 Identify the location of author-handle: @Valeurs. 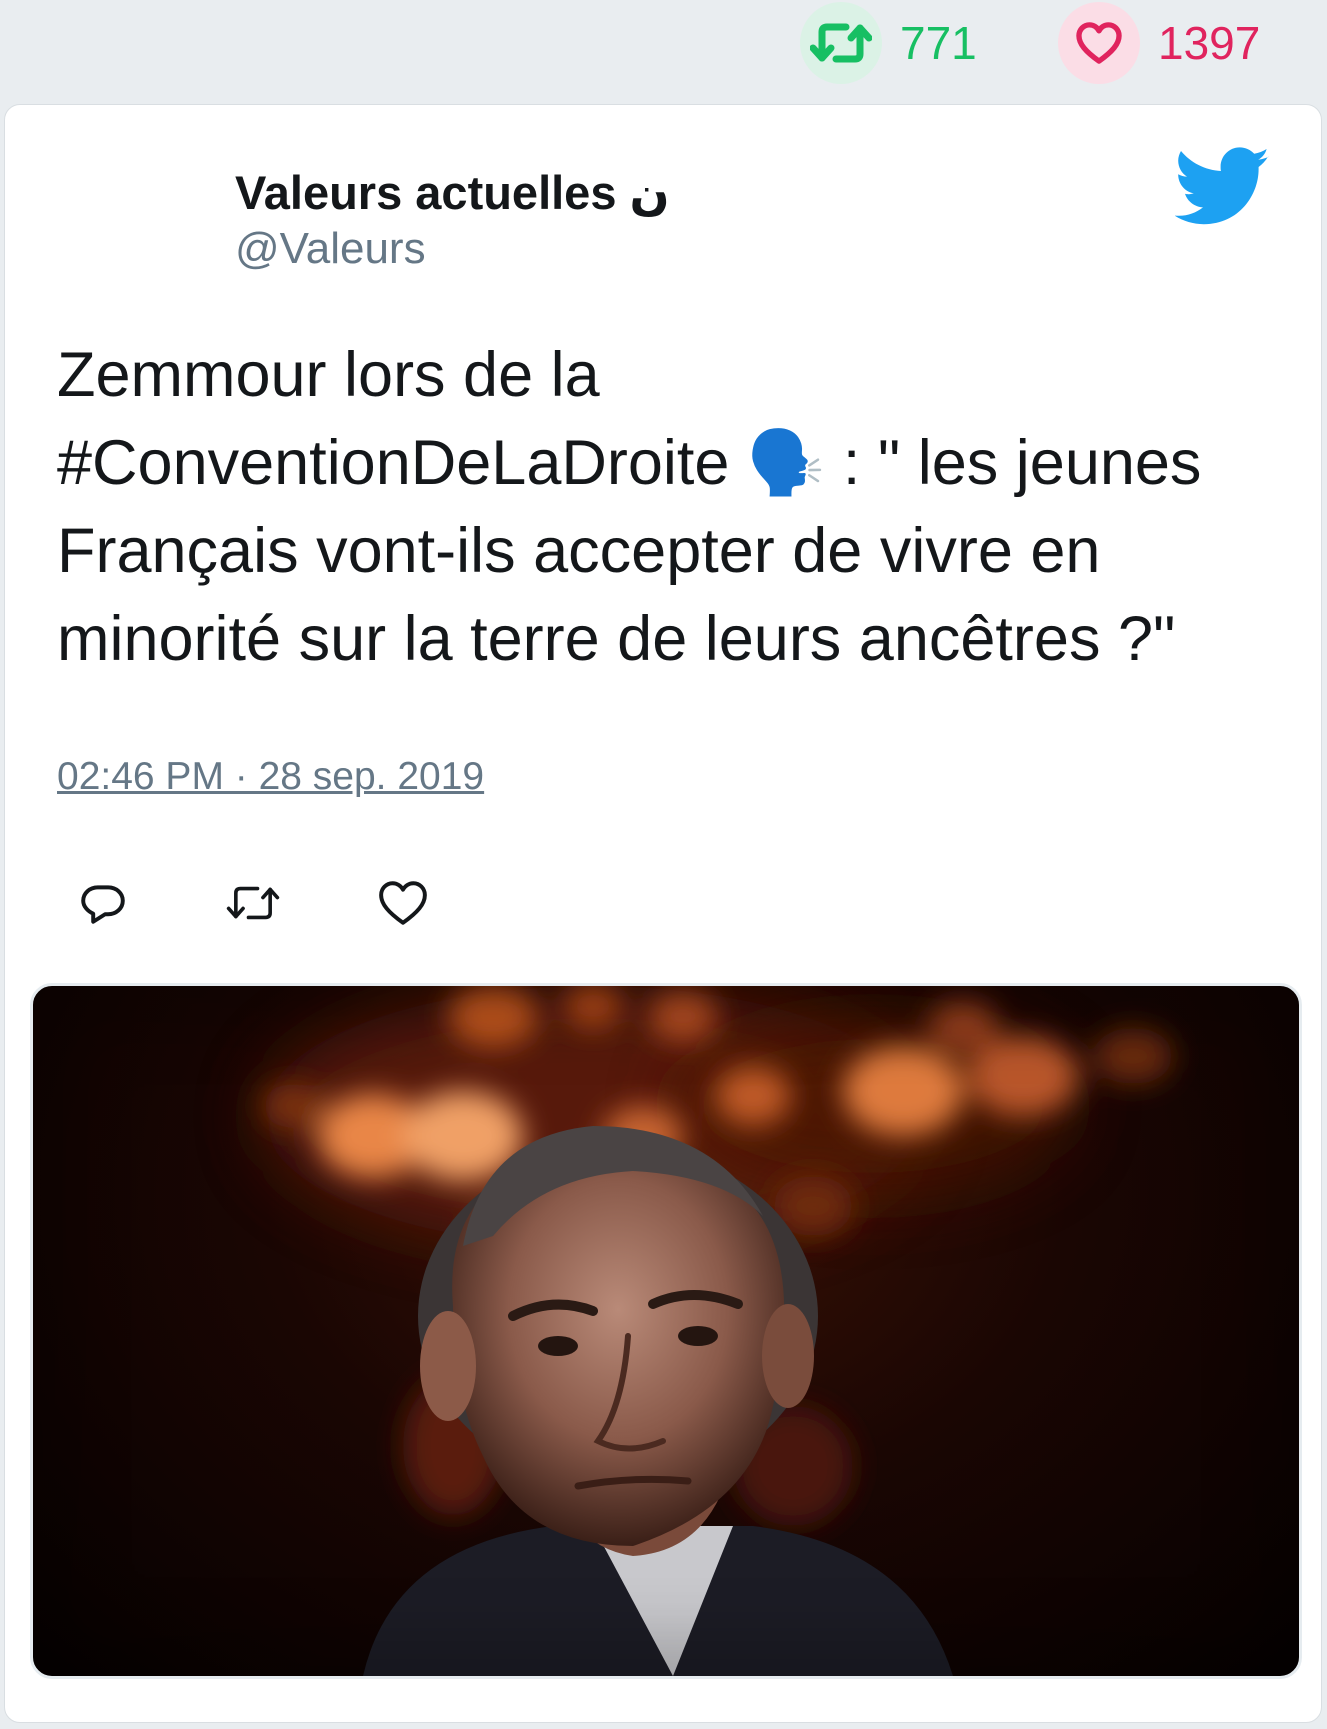
(452, 249).